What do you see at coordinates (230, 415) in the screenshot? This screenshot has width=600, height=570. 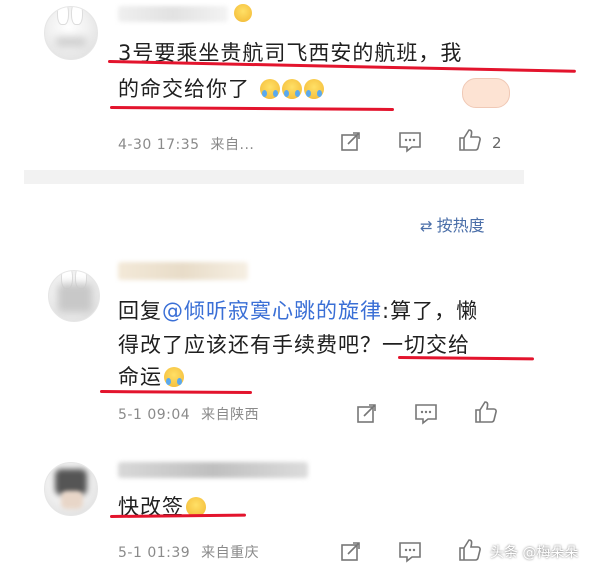 I see `comment-location: 来自陕西` at bounding box center [230, 415].